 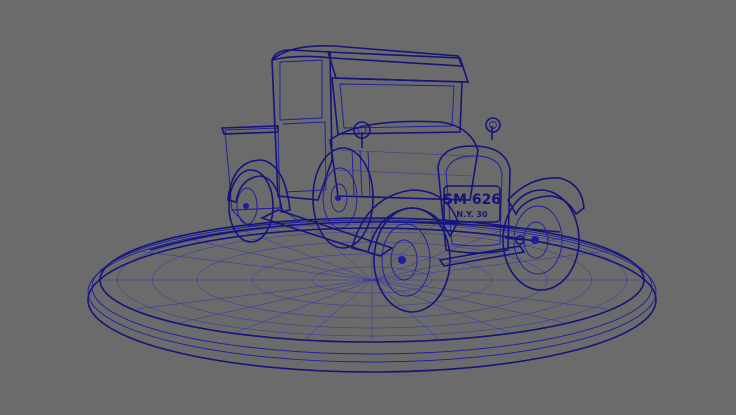 What do you see at coordinates (541, 240) in the screenshot?
I see `front-wheel-right` at bounding box center [541, 240].